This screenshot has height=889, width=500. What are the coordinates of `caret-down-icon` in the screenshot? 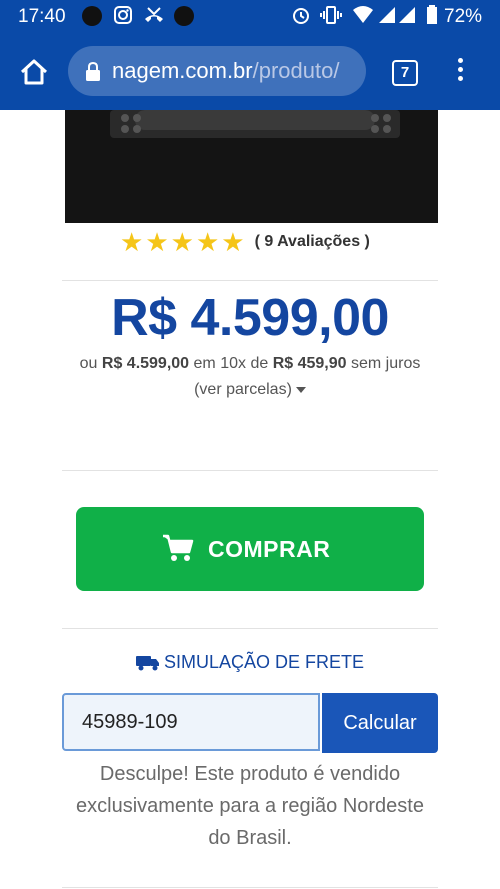 It's located at (300, 389).